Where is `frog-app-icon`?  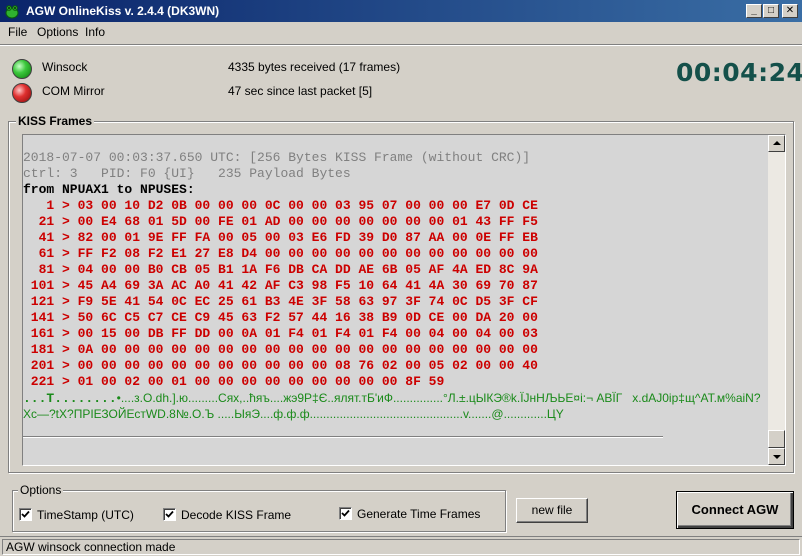
frog-app-icon is located at coordinates (12, 12).